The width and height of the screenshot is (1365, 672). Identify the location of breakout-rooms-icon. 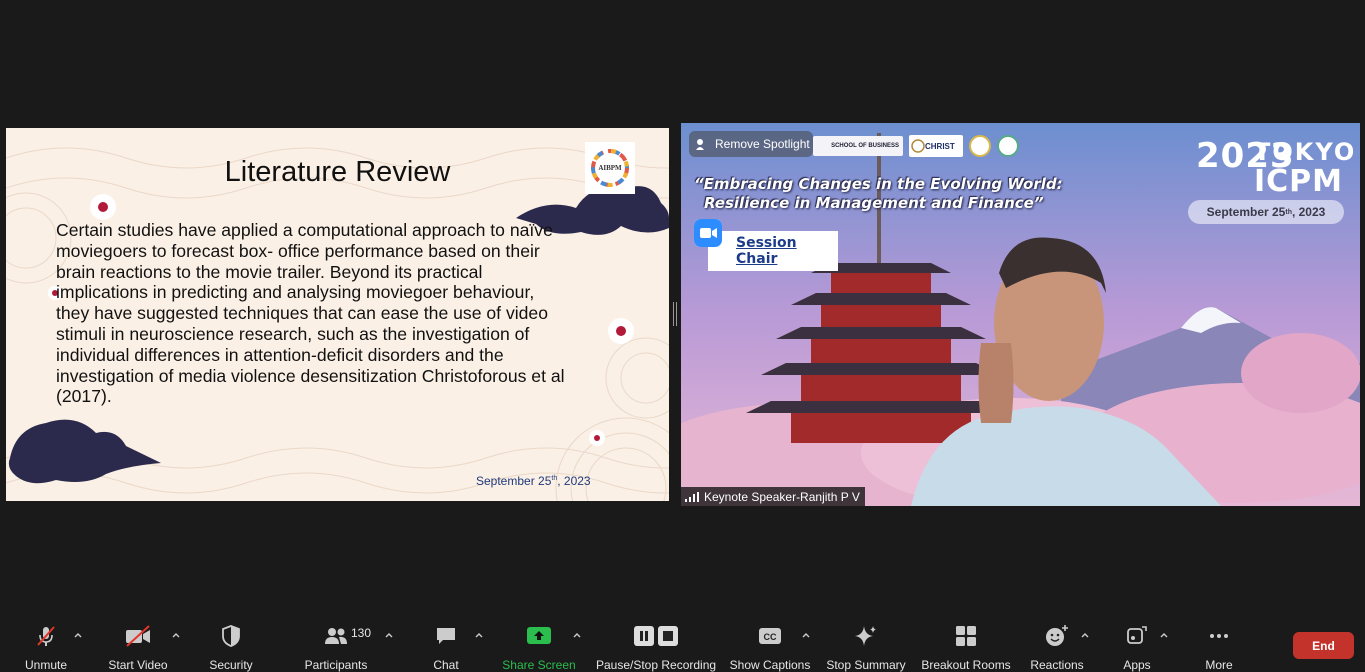
(966, 636).